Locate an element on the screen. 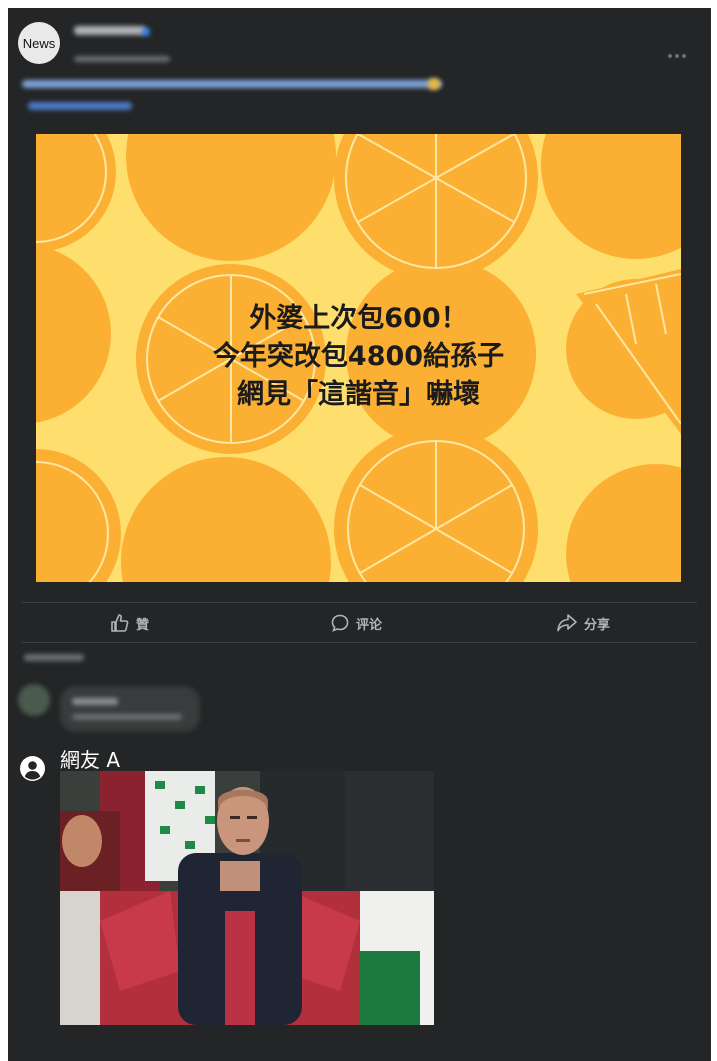 This screenshot has width=717, height=1061. comment-sort-blurred is located at coordinates (54, 657).